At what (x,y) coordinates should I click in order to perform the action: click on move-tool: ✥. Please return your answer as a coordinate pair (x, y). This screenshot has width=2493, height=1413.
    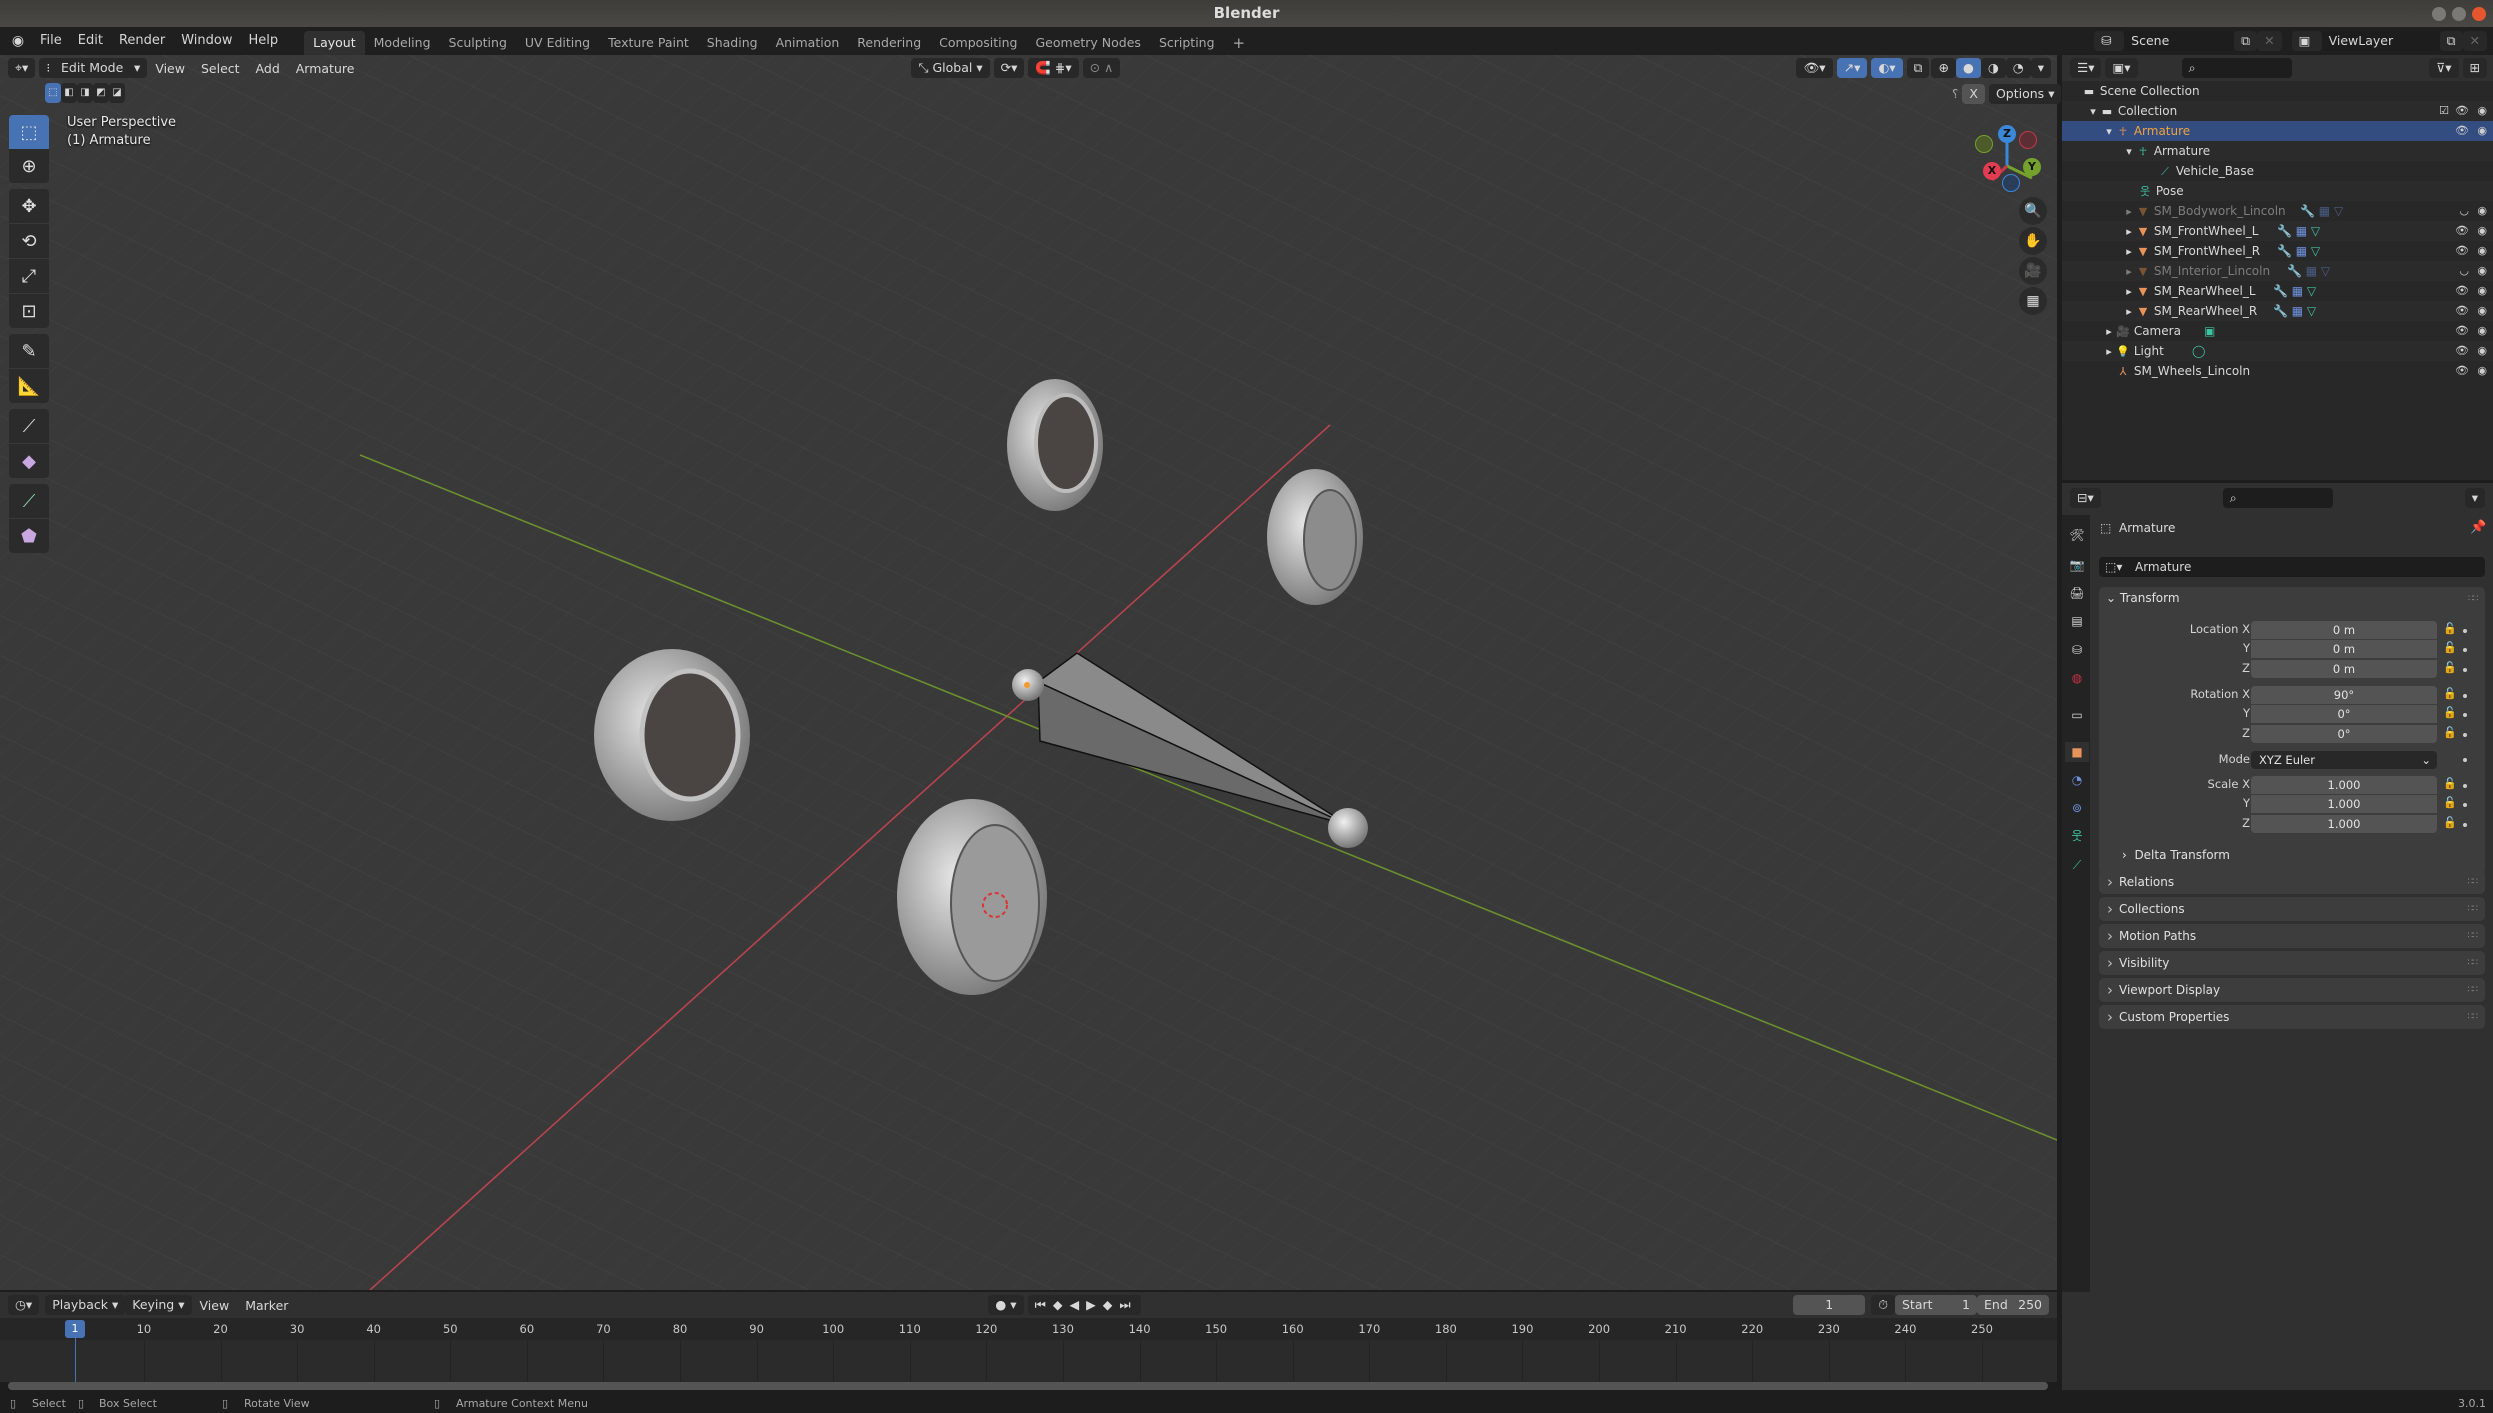
    Looking at the image, I should click on (29, 206).